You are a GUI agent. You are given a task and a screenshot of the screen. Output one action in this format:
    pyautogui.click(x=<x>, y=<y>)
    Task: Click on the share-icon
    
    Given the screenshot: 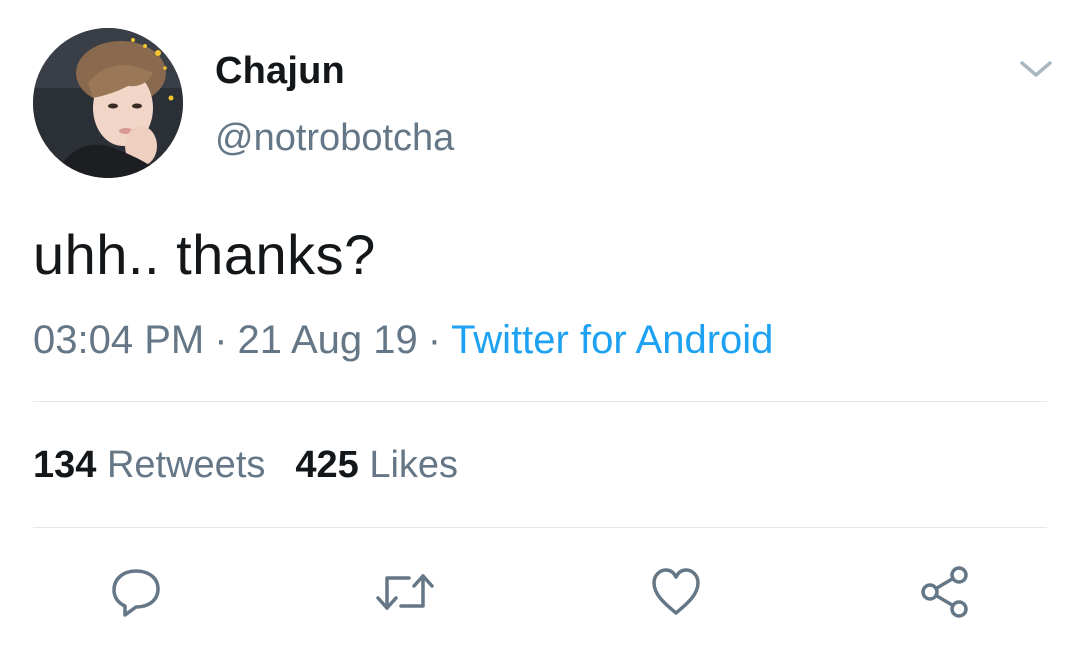 What is the action you would take?
    pyautogui.click(x=944, y=592)
    